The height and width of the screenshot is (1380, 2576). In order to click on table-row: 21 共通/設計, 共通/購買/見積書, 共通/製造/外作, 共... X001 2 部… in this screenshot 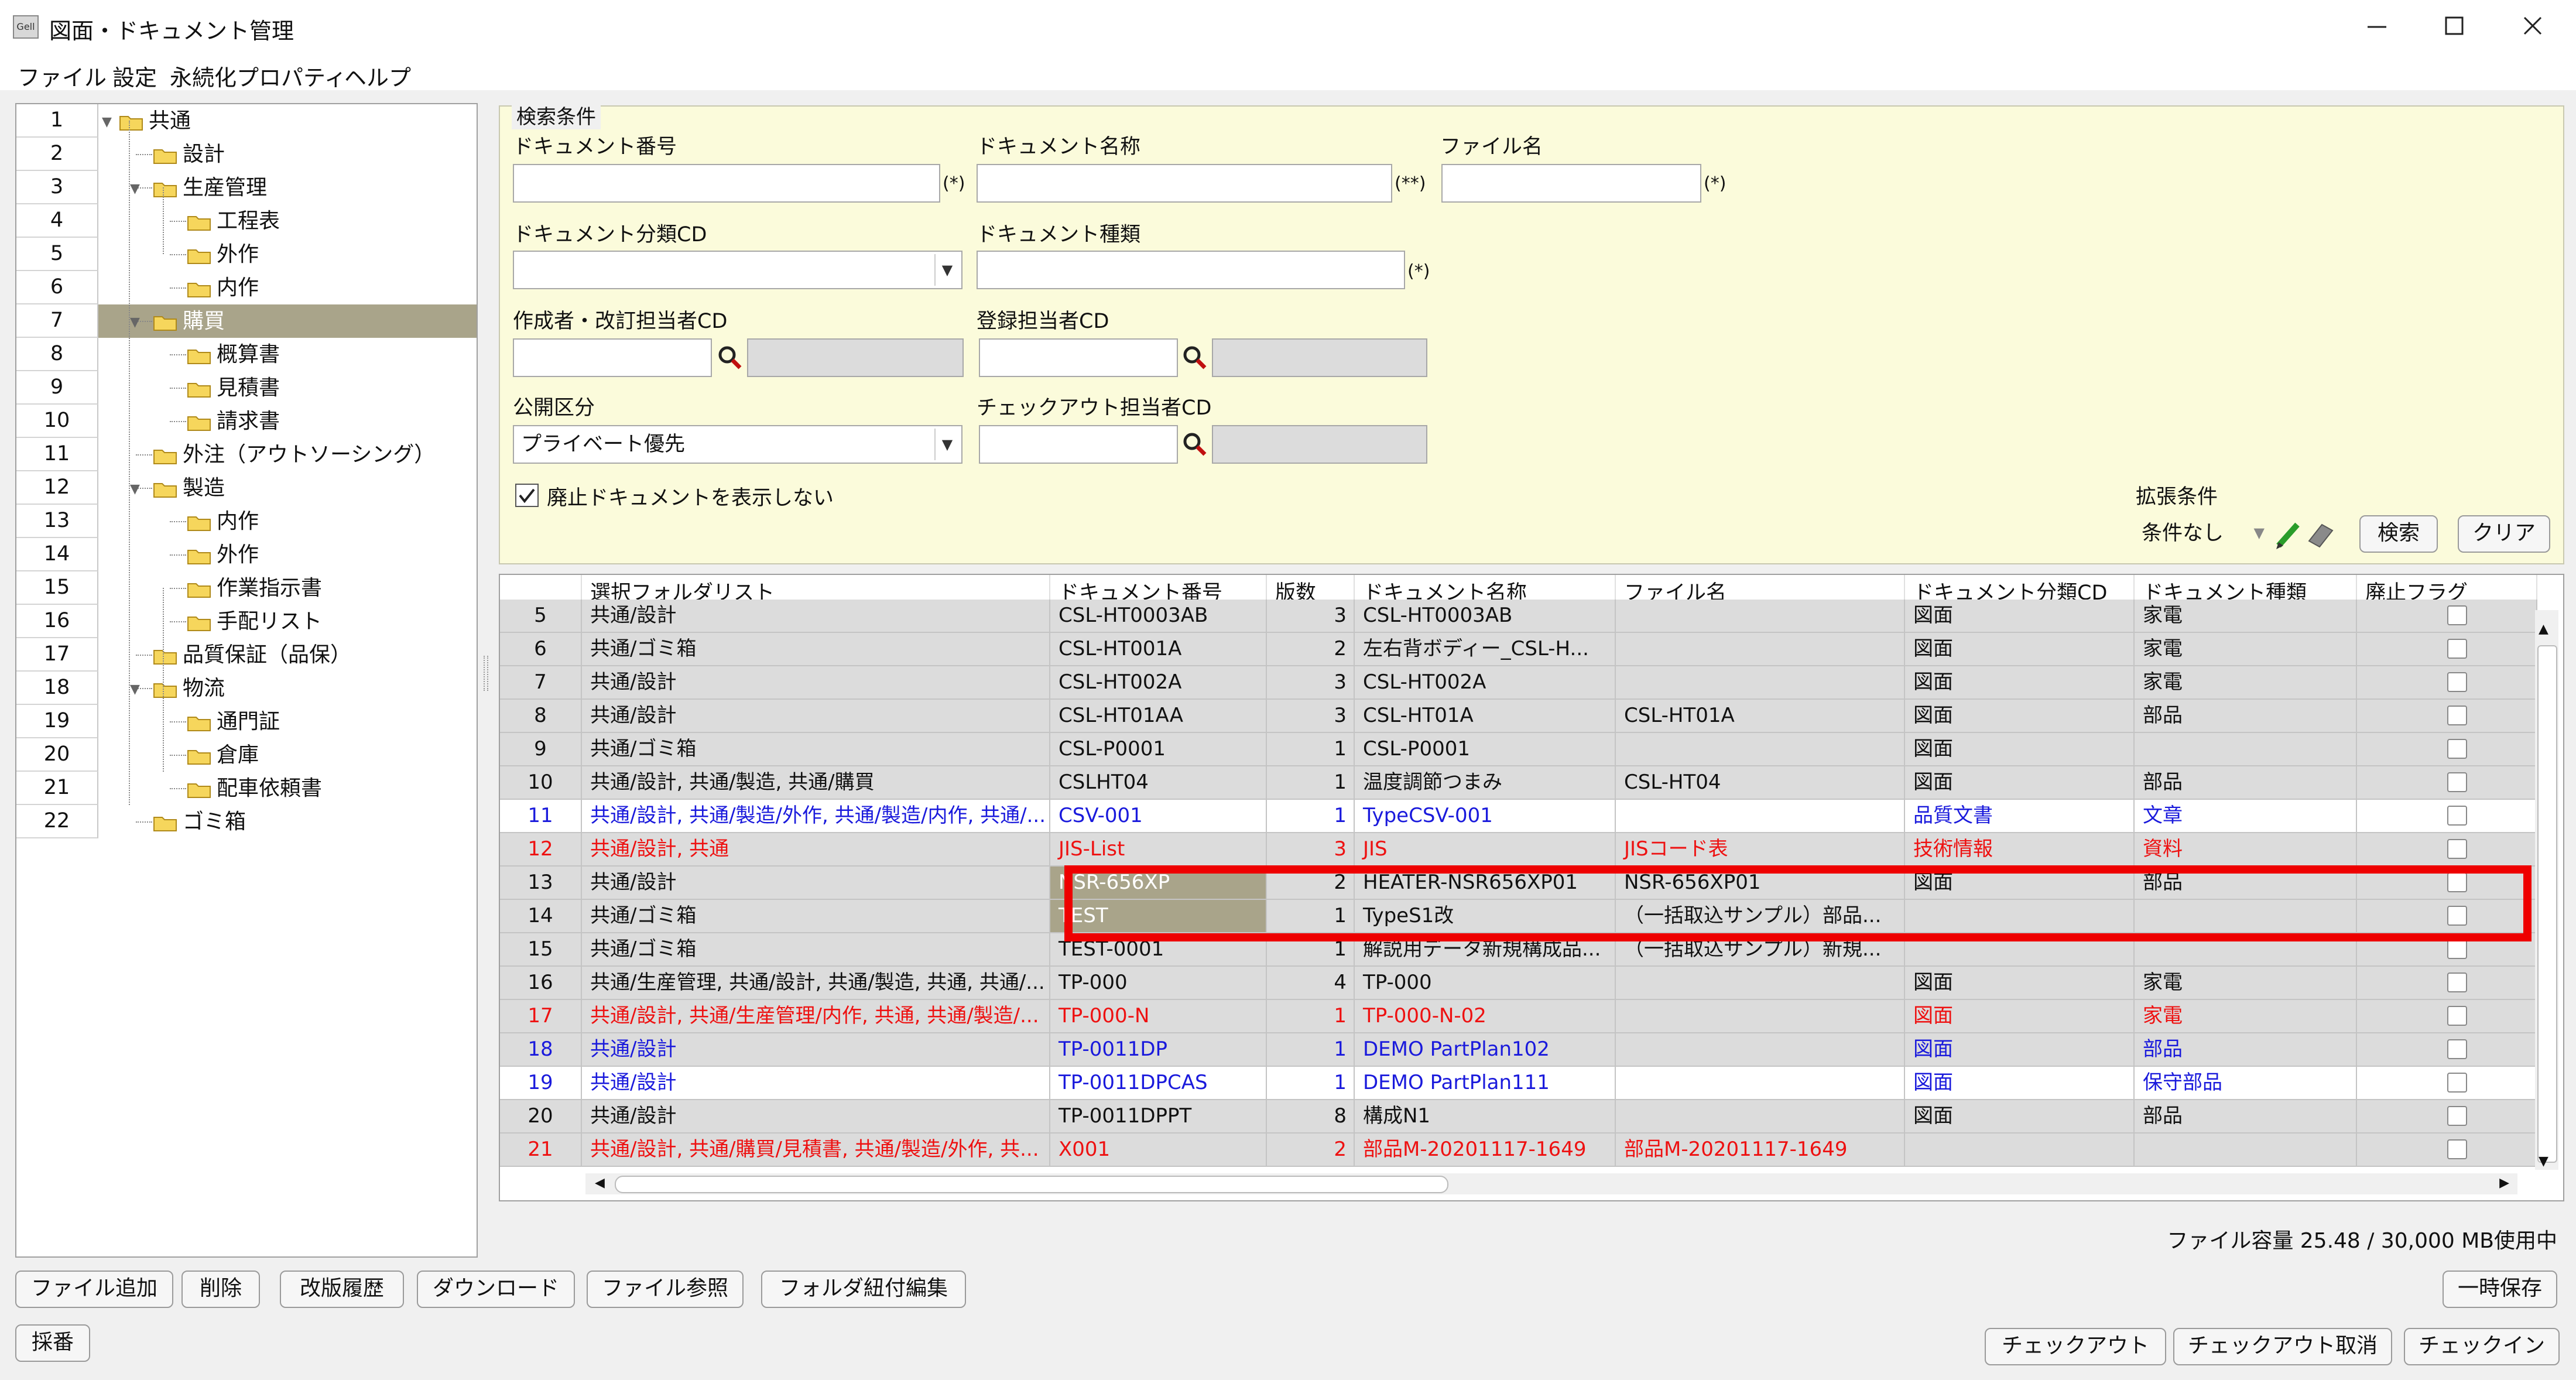, I will do `click(1518, 1150)`.